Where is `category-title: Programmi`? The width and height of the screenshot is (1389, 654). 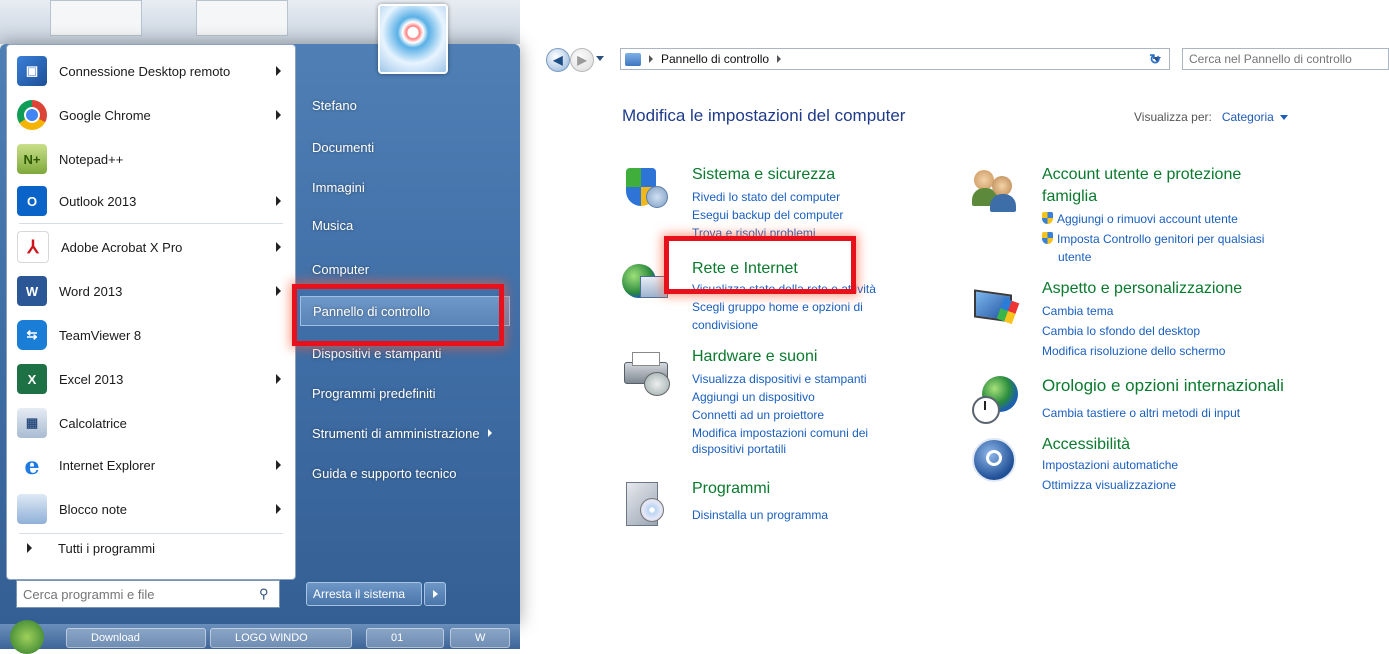
category-title: Programmi is located at coordinates (731, 489).